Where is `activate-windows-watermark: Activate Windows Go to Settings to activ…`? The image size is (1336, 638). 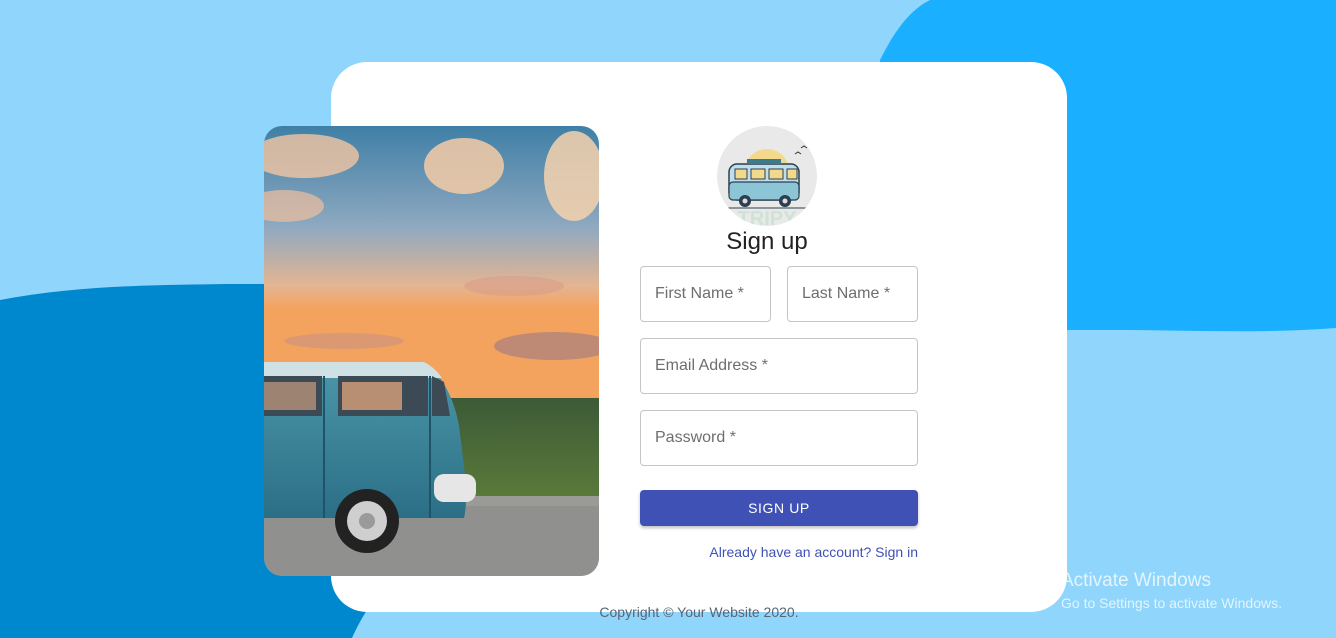
activate-windows-watermark: Activate Windows Go to Settings to activ… is located at coordinates (1171, 590).